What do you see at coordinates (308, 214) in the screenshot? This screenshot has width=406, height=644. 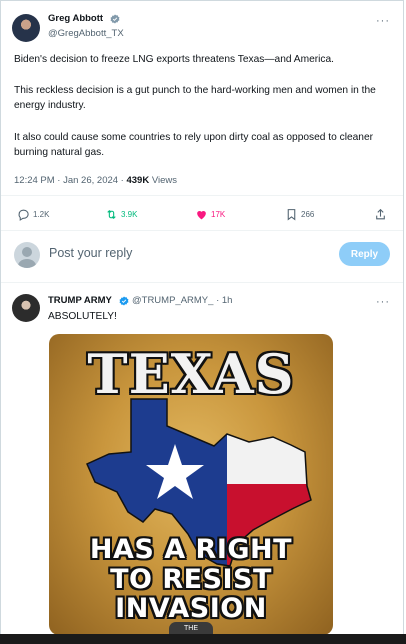 I see `bookmark-count: 266` at bounding box center [308, 214].